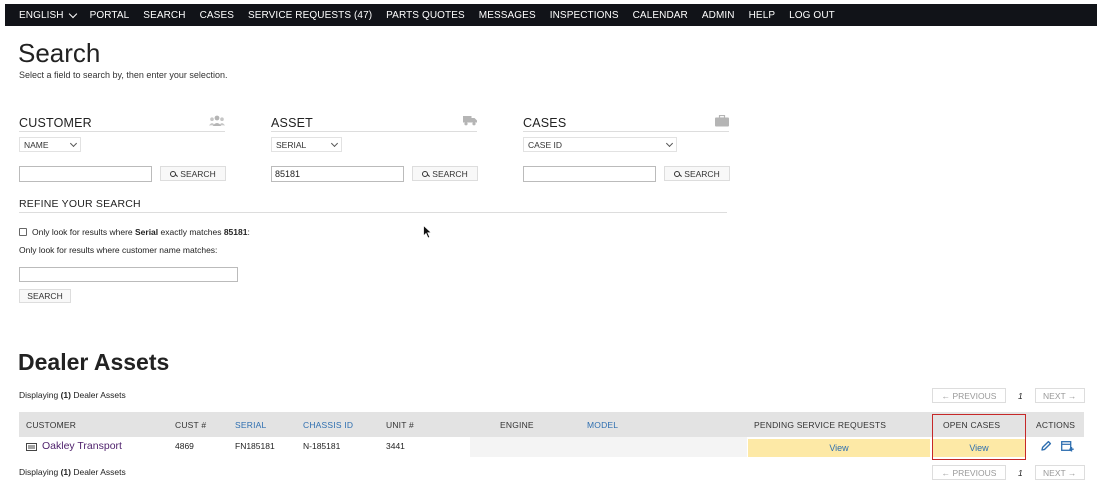 This screenshot has width=1097, height=502. Describe the element at coordinates (600, 144) in the screenshot. I see `cases-field-select: CASE ID` at that location.